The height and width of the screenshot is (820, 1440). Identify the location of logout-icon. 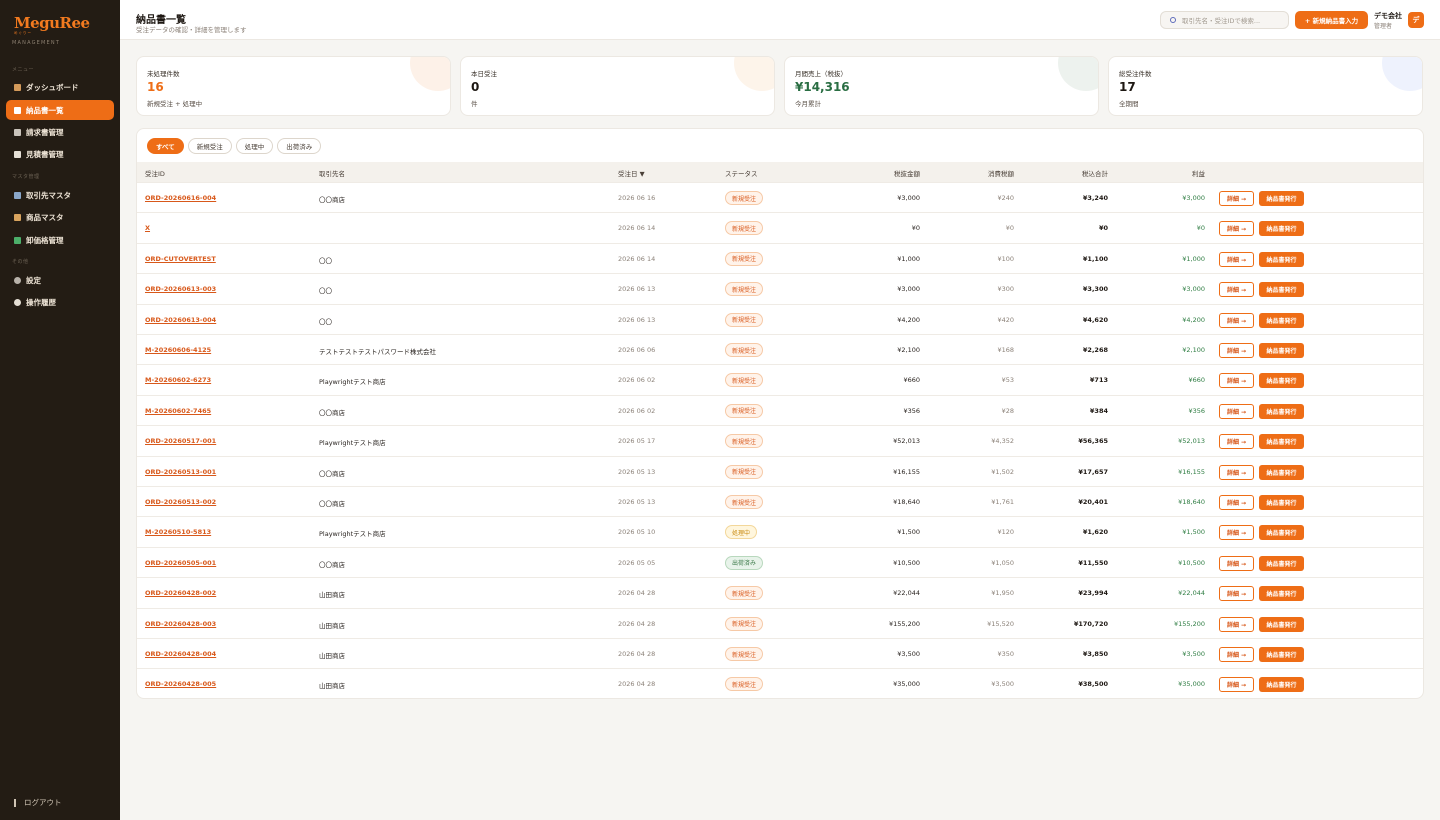
(15, 802).